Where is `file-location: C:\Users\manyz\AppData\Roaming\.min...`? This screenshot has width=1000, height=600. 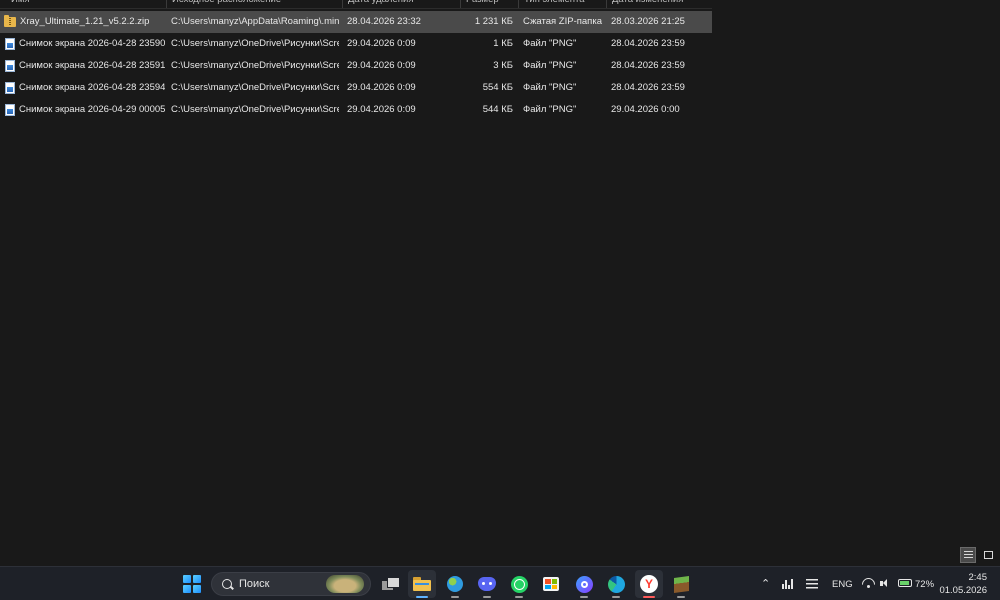 file-location: C:\Users\manyz\AppData\Roaming\.min... is located at coordinates (255, 21).